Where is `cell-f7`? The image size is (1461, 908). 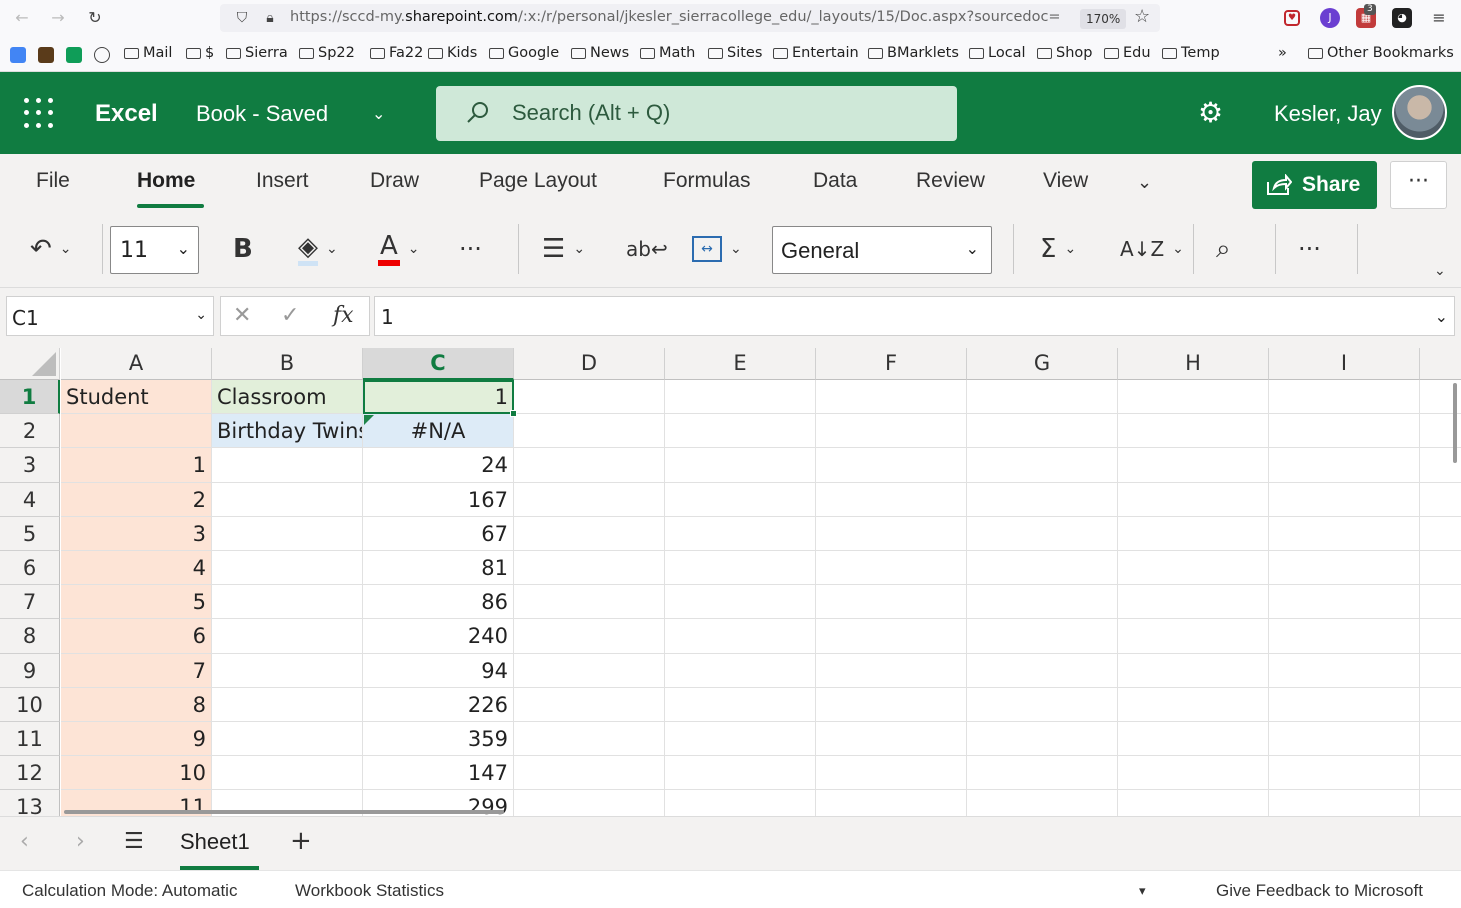
cell-f7 is located at coordinates (891, 602).